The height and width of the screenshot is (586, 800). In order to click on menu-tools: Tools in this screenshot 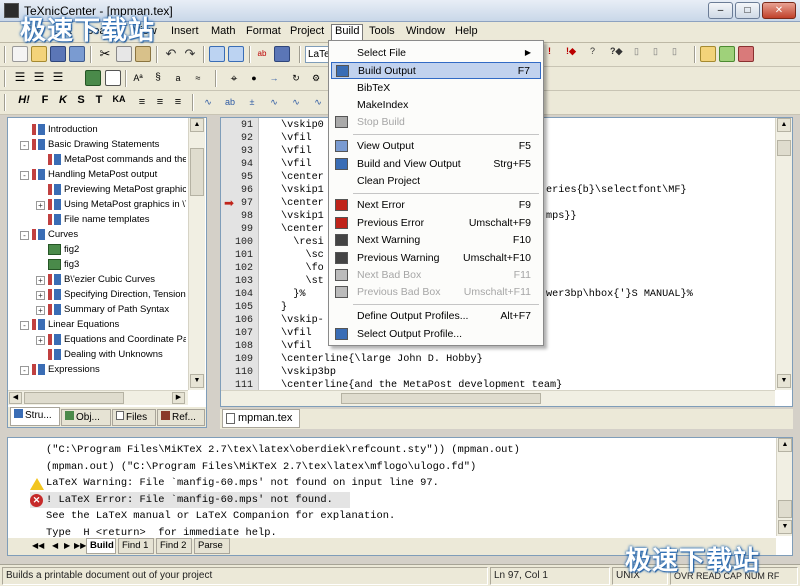, I will do `click(382, 32)`.